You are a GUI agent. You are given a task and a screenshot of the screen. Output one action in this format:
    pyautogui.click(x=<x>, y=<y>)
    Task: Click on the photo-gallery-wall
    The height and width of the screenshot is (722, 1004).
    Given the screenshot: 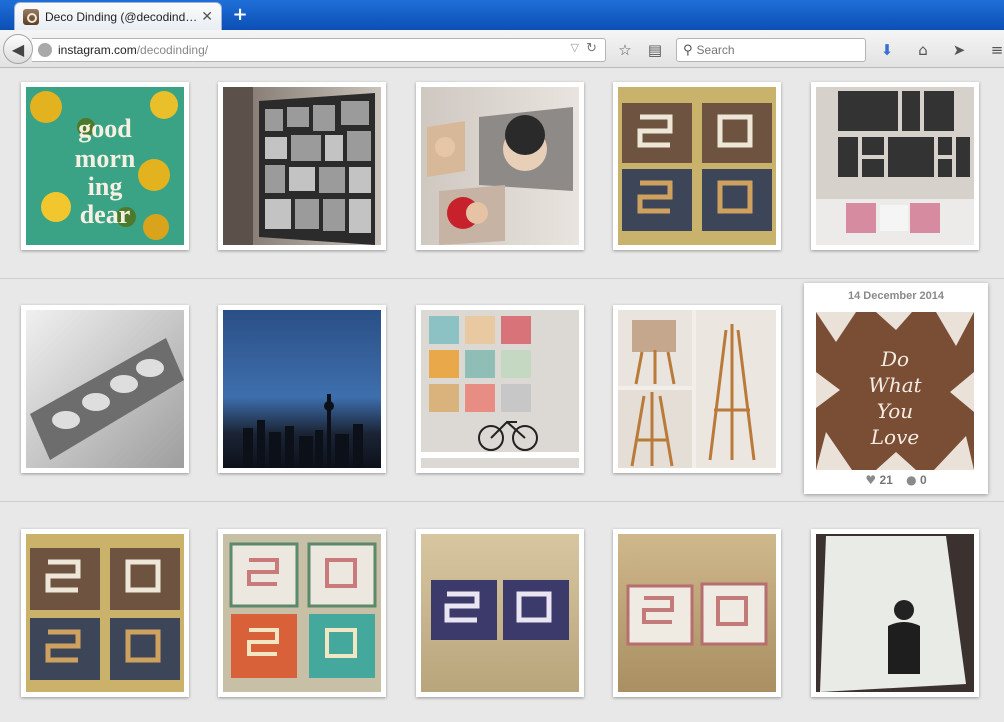 What is the action you would take?
    pyautogui.click(x=895, y=166)
    